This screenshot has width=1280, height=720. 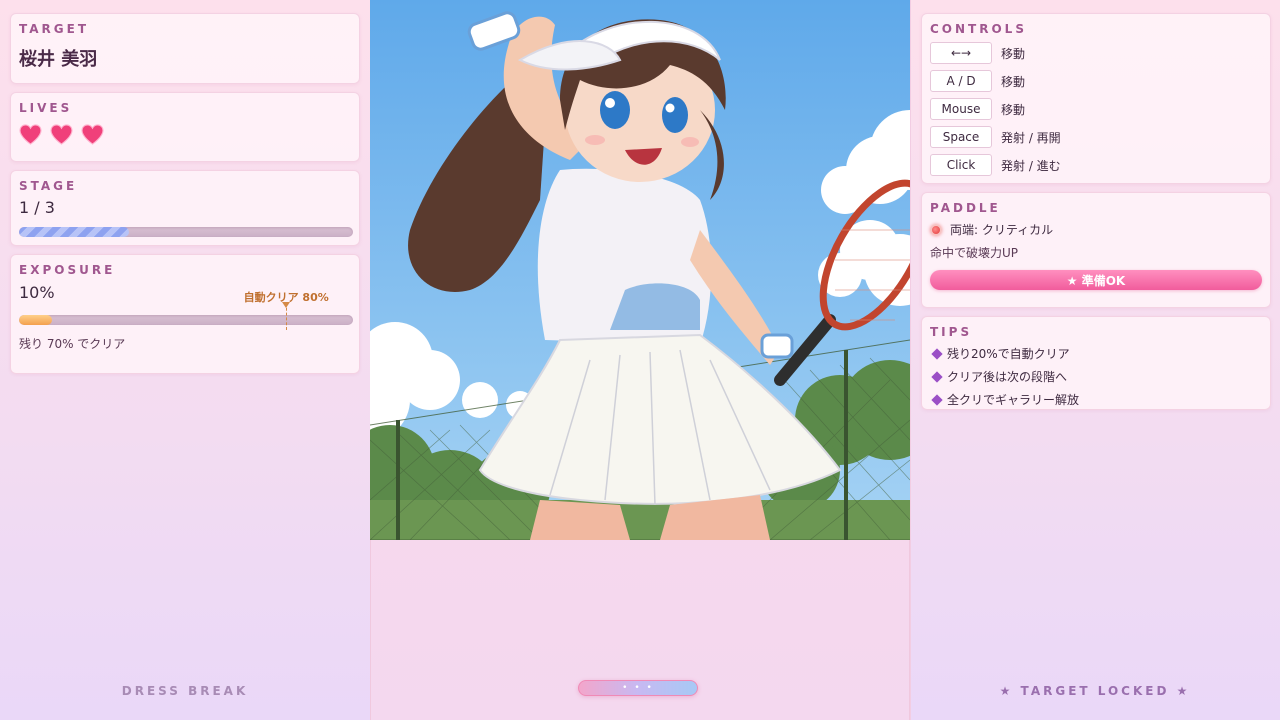 What do you see at coordinates (1096, 137) in the screenshot?
I see `control-row: Space 発射 / 再開` at bounding box center [1096, 137].